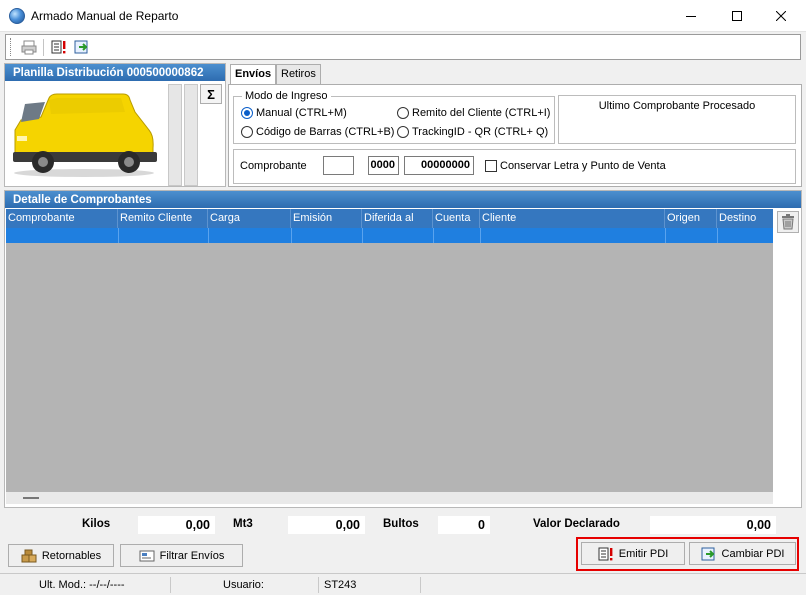 The width and height of the screenshot is (806, 595). Describe the element at coordinates (677, 106) in the screenshot. I see `ultimo-comprobante-label: Ultimo Comprobante Procesado` at that location.